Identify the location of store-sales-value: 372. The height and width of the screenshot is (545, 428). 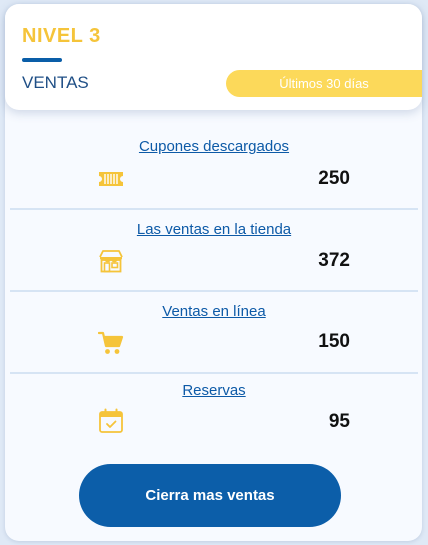
(334, 260).